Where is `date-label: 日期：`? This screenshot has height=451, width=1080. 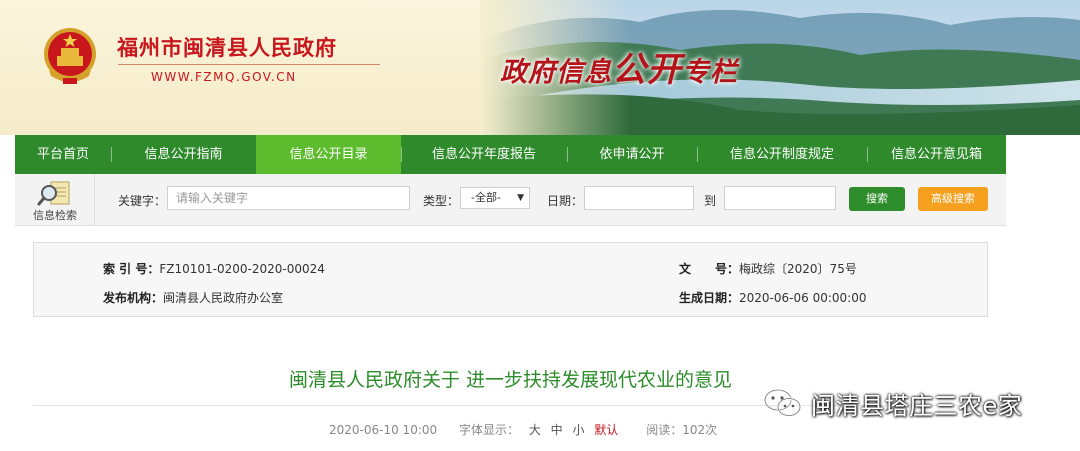 date-label: 日期： is located at coordinates (565, 201).